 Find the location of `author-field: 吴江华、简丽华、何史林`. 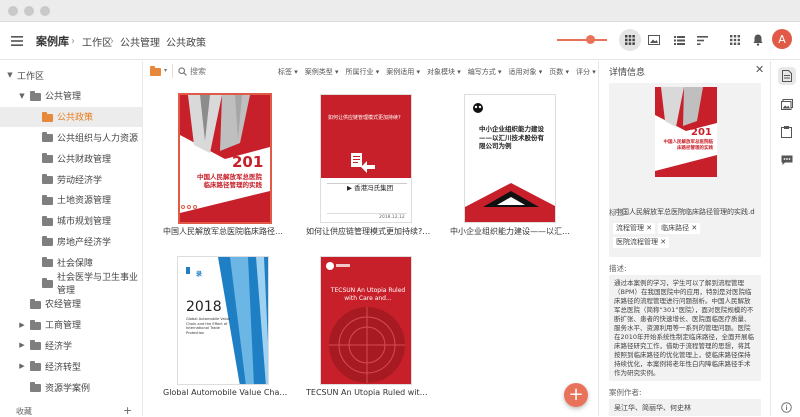

author-field: 吴江华、简丽华、何史林 is located at coordinates (685, 407).